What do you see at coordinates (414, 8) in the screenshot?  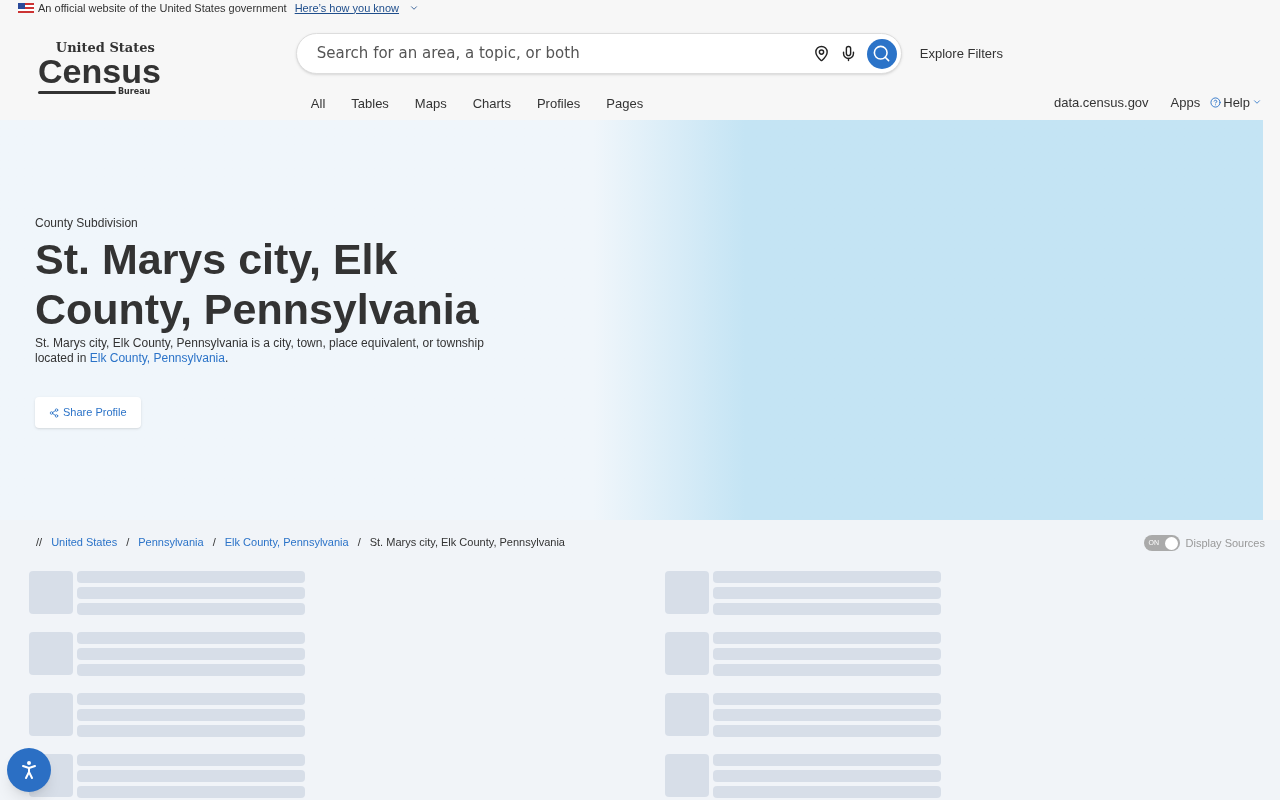 I see `chevron-icon` at bounding box center [414, 8].